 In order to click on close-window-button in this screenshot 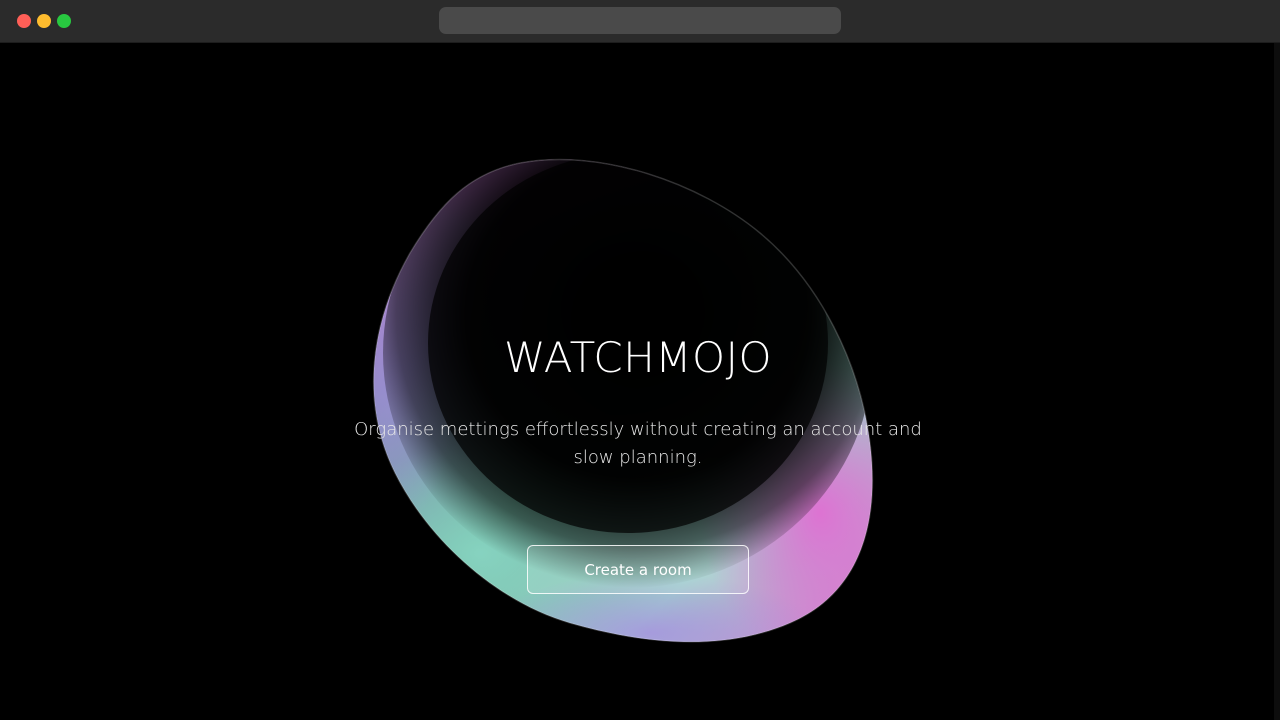, I will do `click(24, 21)`.